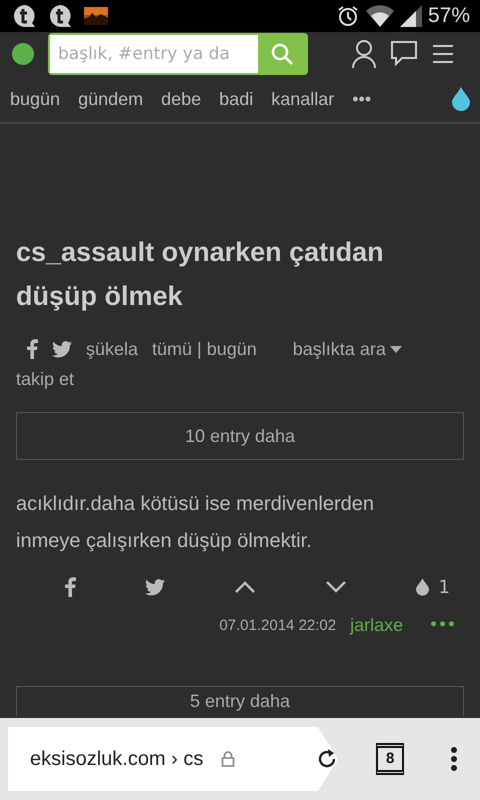  What do you see at coordinates (277, 625) in the screenshot?
I see `entry-date: 07.01.2014 22:02` at bounding box center [277, 625].